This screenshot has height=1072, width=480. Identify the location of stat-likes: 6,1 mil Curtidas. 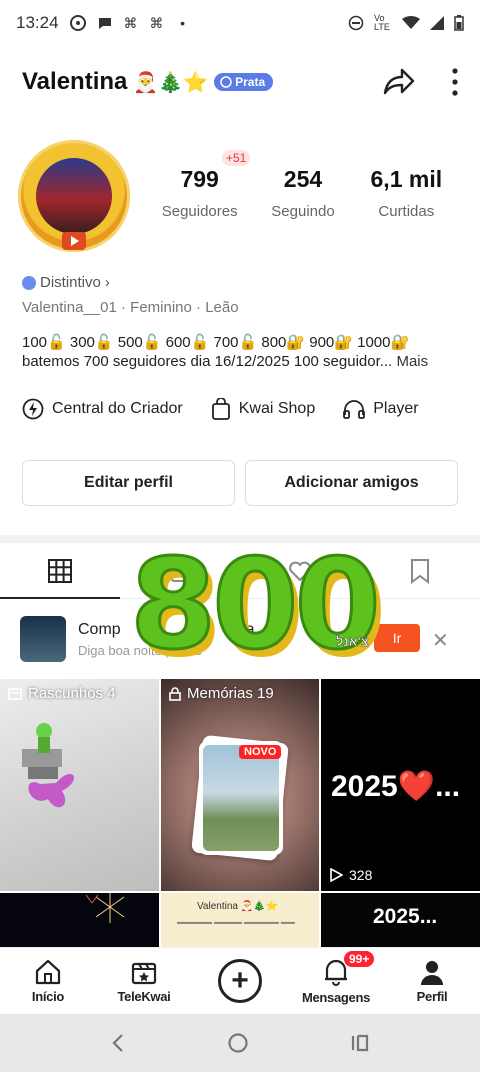
(406, 193).